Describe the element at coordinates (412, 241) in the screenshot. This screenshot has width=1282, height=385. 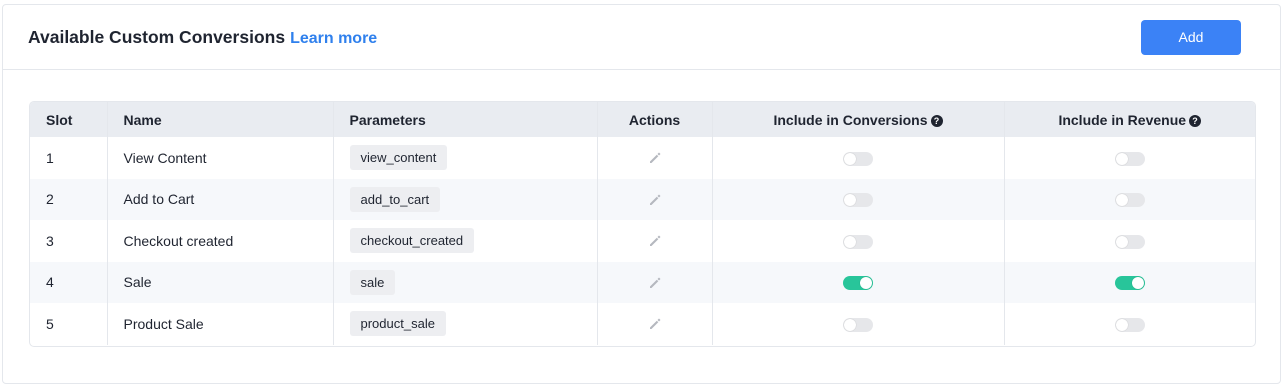
I see `parameter-chip: checkout_created` at that location.